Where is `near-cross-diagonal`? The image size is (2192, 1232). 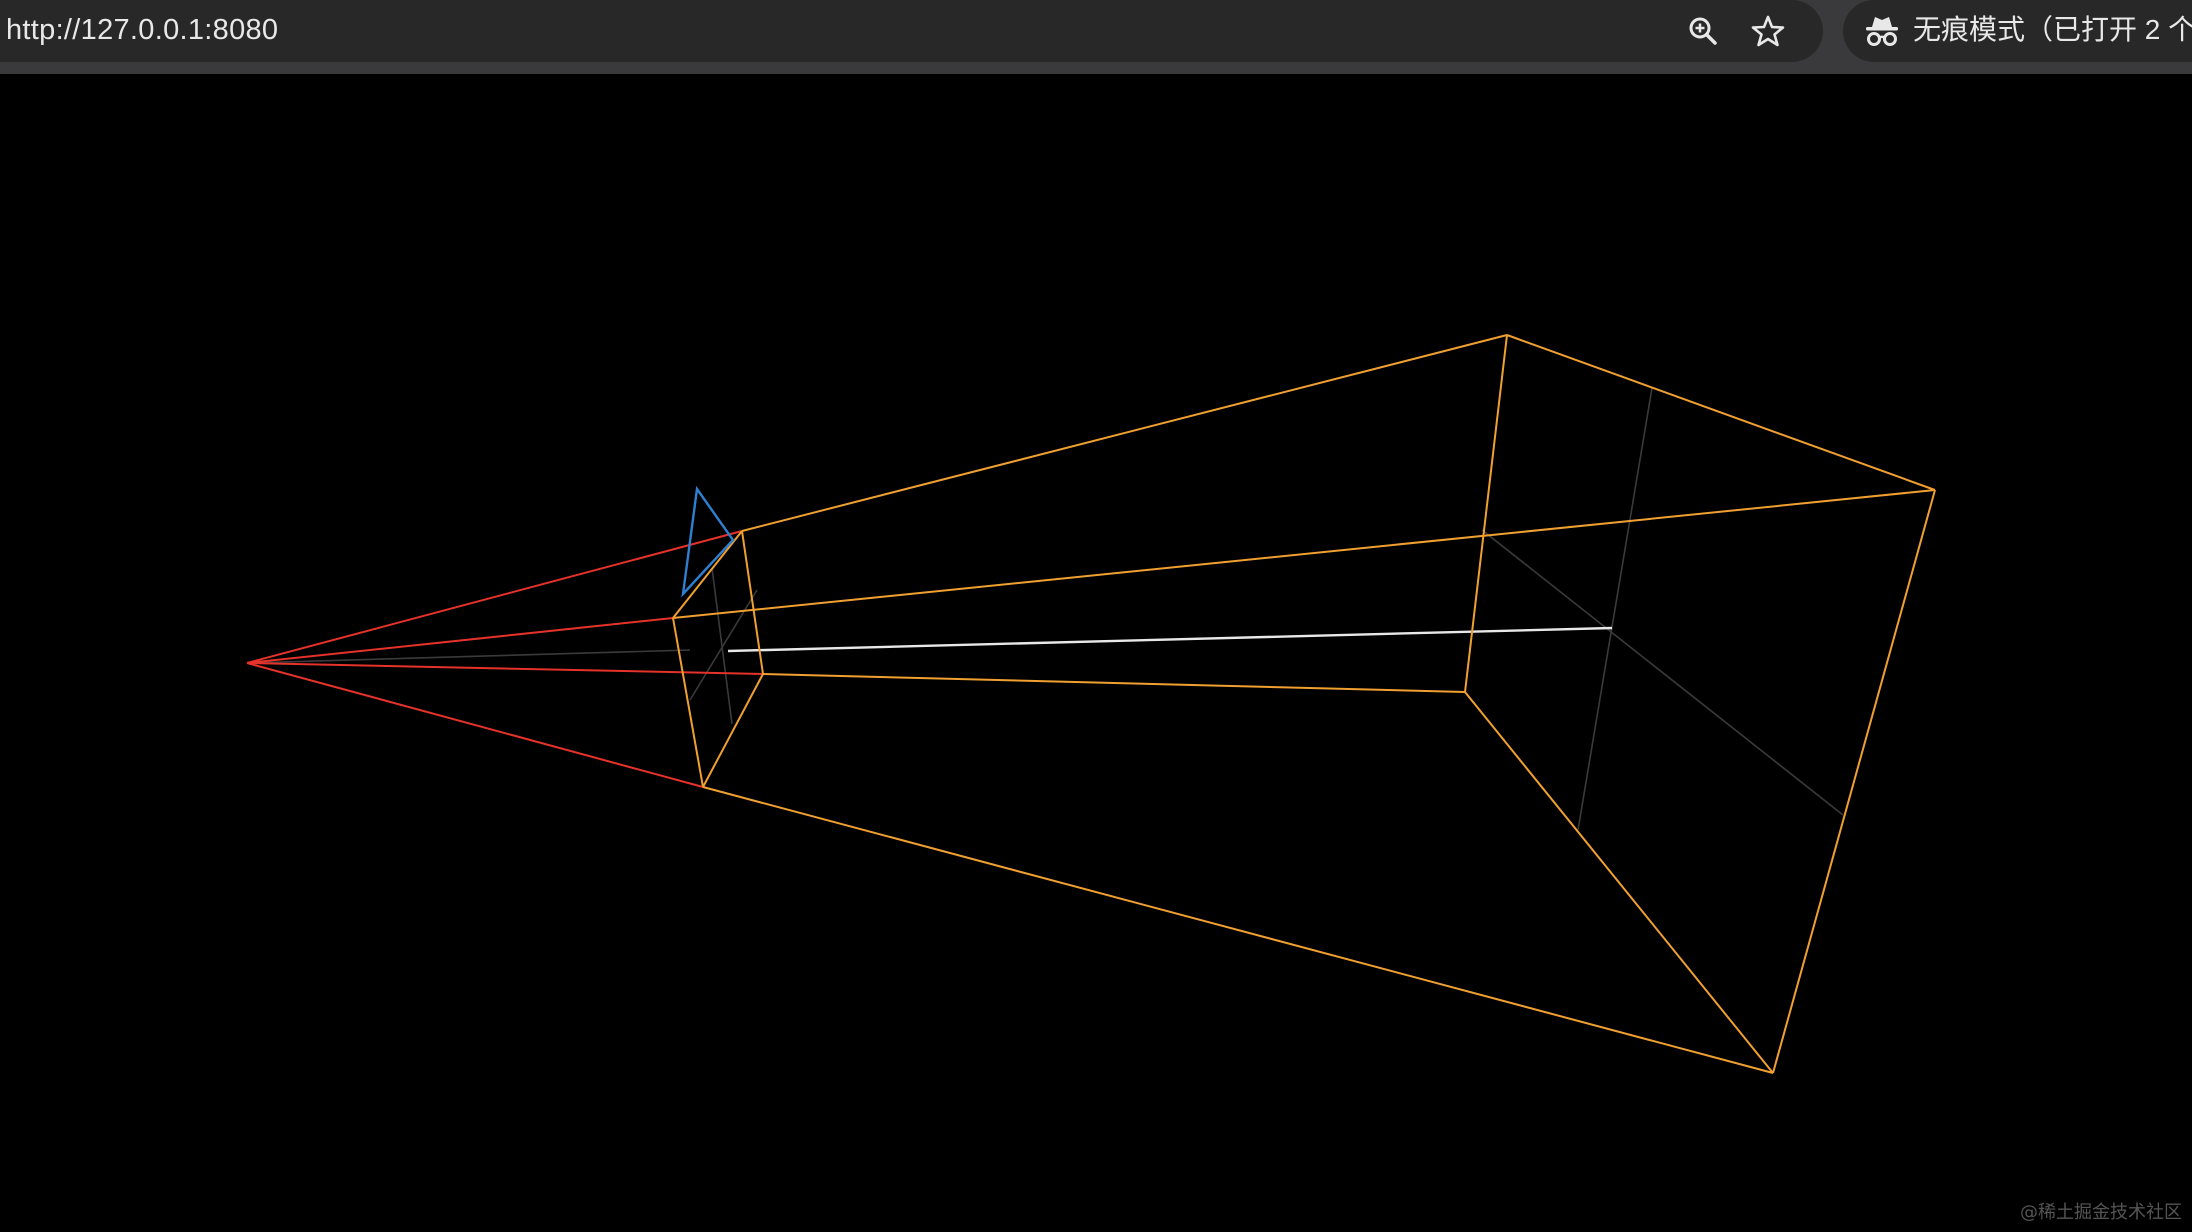
near-cross-diagonal is located at coordinates (723, 645).